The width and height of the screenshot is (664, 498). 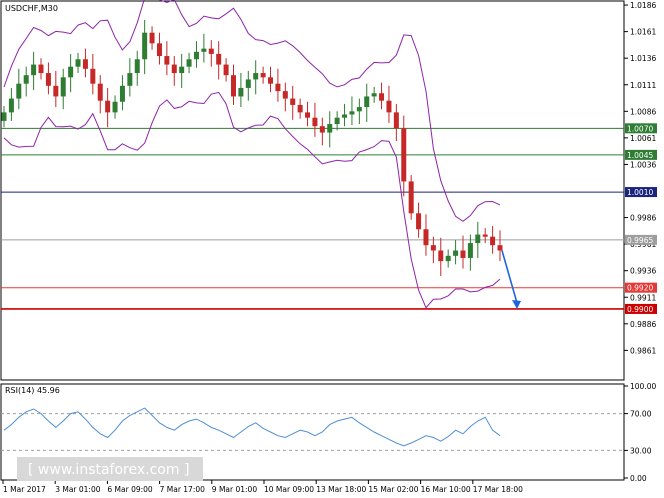 I want to click on watermark: [ www.instaforex.com ], so click(x=110, y=469).